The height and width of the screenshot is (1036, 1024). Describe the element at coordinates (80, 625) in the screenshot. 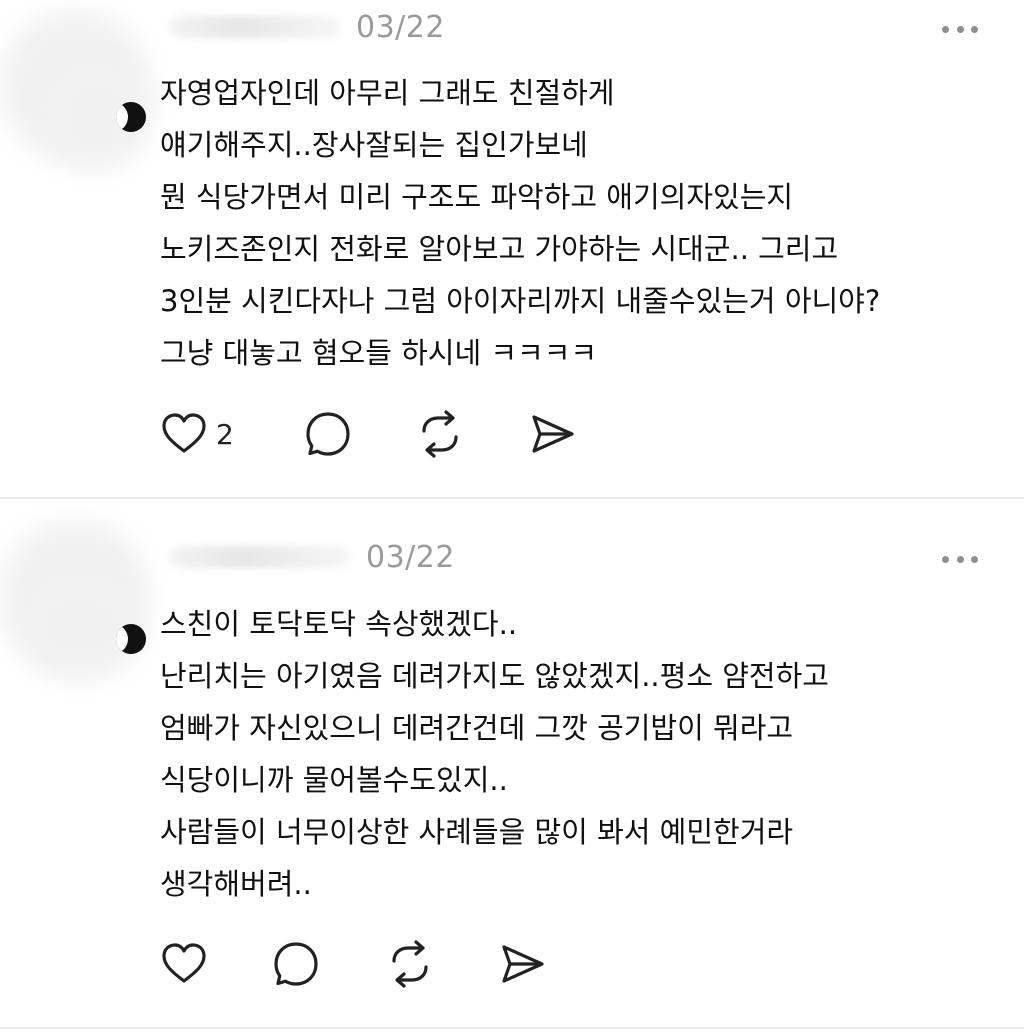

I see `blurred-profile-area` at that location.